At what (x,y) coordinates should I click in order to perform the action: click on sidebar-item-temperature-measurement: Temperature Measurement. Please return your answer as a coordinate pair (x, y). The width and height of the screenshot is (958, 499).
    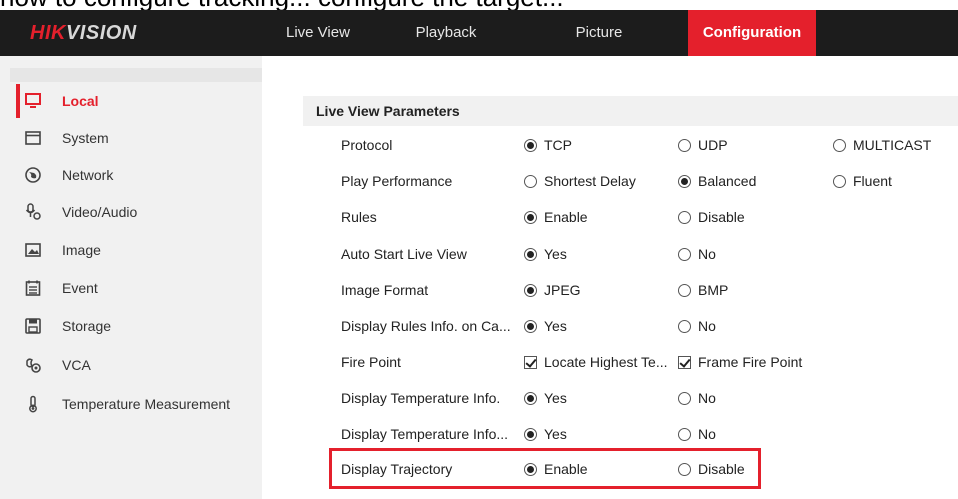
    Looking at the image, I should click on (139, 404).